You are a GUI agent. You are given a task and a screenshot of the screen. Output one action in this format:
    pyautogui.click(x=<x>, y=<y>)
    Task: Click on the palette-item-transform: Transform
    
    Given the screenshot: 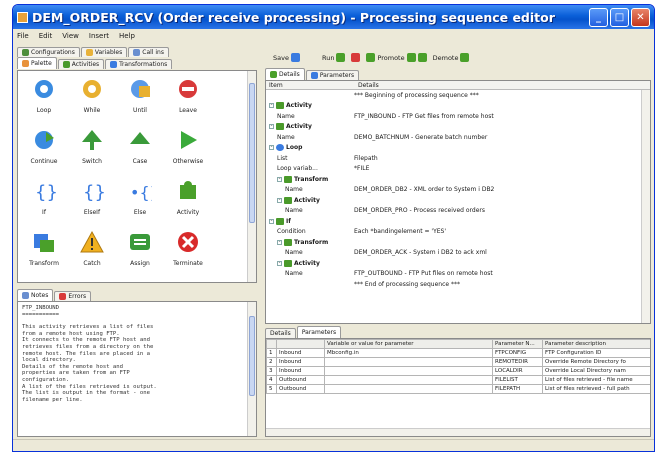 What is the action you would take?
    pyautogui.click(x=44, y=255)
    